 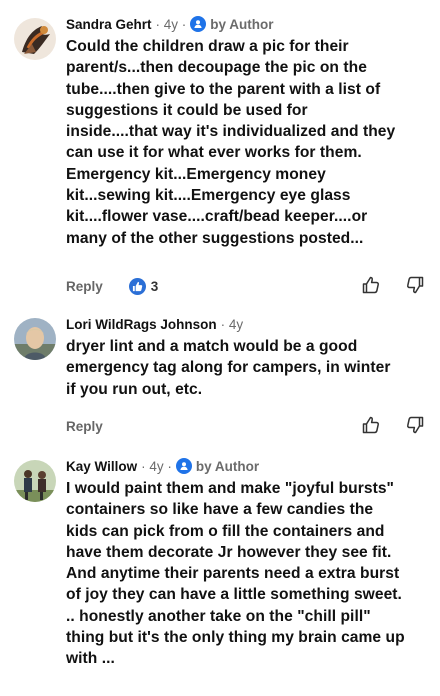 I want to click on comment-line: kit...sewing kit....Emergency eye glass, so click(x=208, y=196).